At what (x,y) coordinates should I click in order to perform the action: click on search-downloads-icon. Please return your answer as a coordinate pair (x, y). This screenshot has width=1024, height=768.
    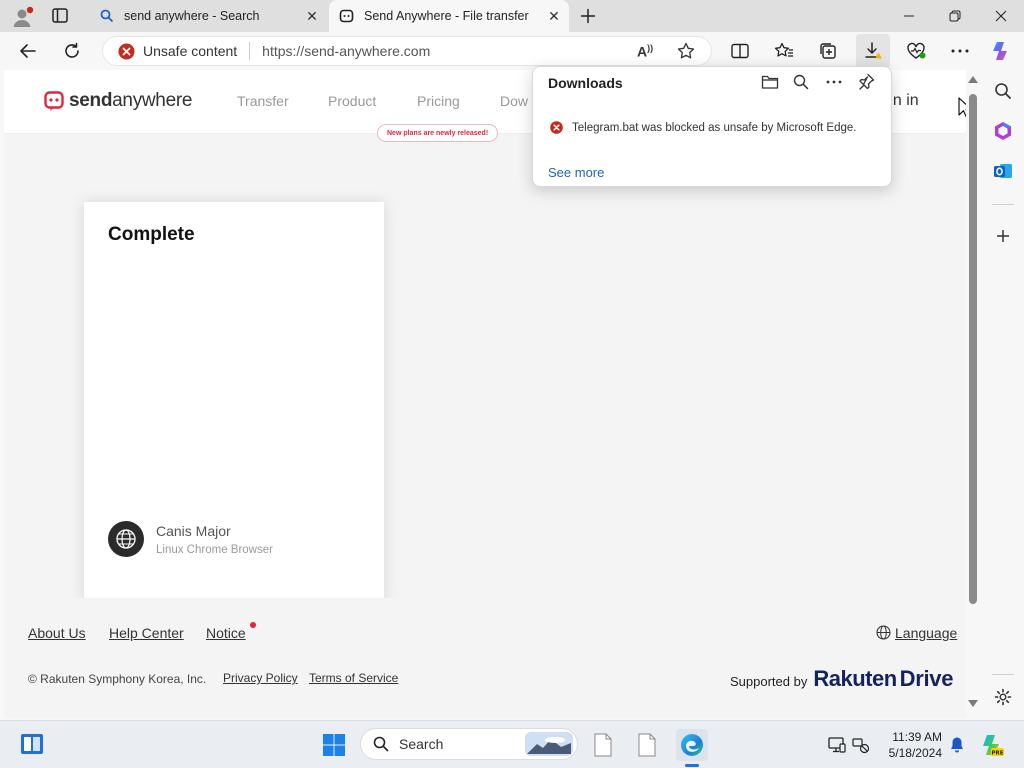
    Looking at the image, I should click on (801, 82).